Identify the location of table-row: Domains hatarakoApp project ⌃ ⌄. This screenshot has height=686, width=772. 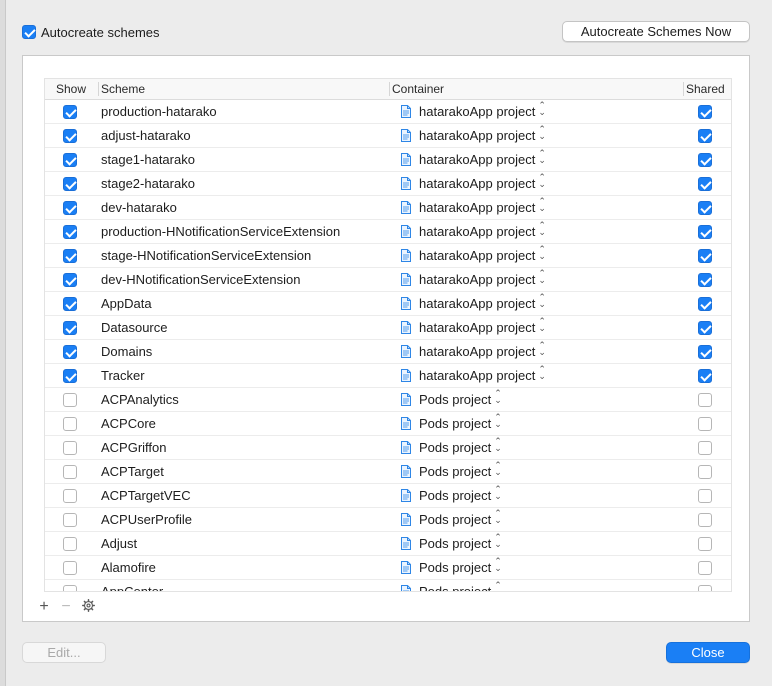
(388, 352).